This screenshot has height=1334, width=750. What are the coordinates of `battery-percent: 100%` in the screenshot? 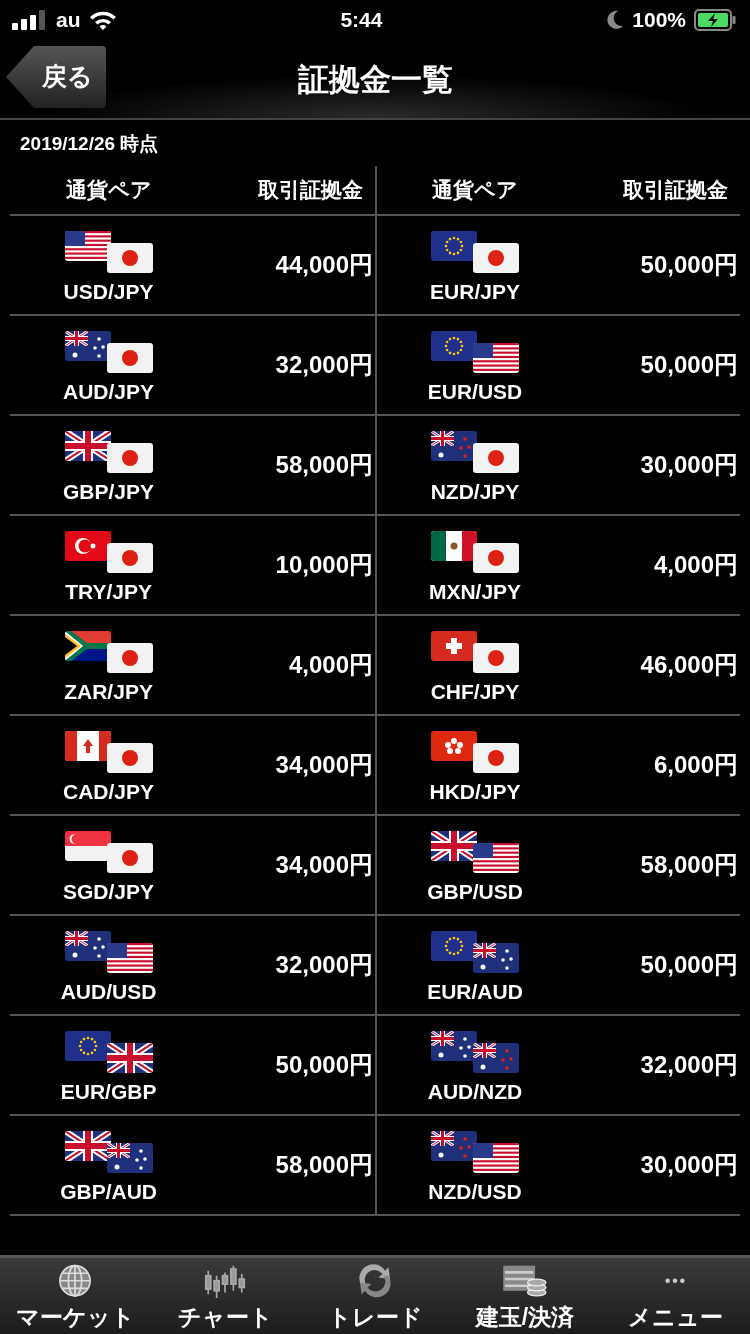 It's located at (659, 20).